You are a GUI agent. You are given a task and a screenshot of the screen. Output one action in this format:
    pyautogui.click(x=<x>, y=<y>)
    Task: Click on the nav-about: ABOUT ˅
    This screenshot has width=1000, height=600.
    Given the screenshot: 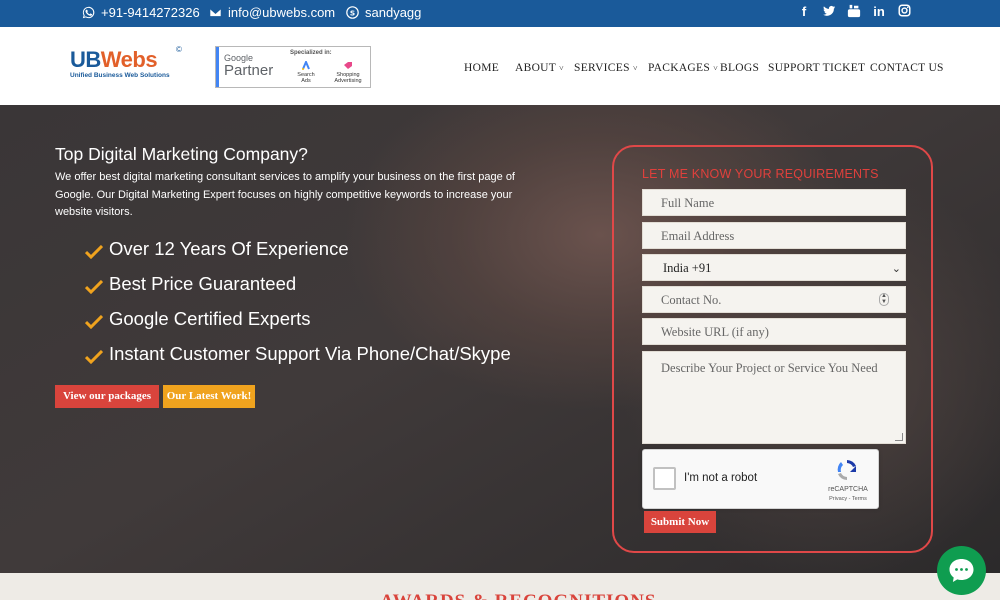 What is the action you would take?
    pyautogui.click(x=539, y=68)
    